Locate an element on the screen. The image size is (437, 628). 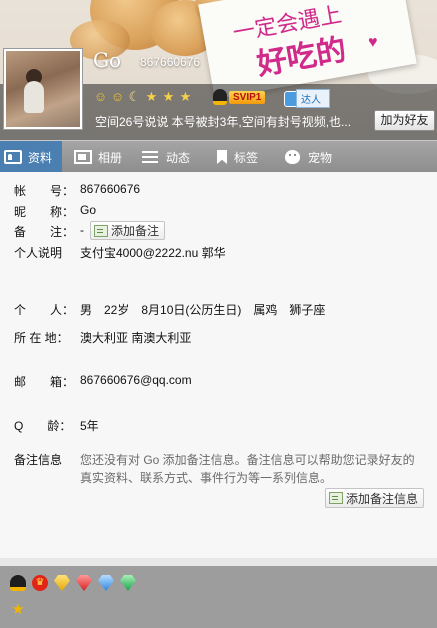
tab-pet: 宠物 is located at coordinates (314, 157).